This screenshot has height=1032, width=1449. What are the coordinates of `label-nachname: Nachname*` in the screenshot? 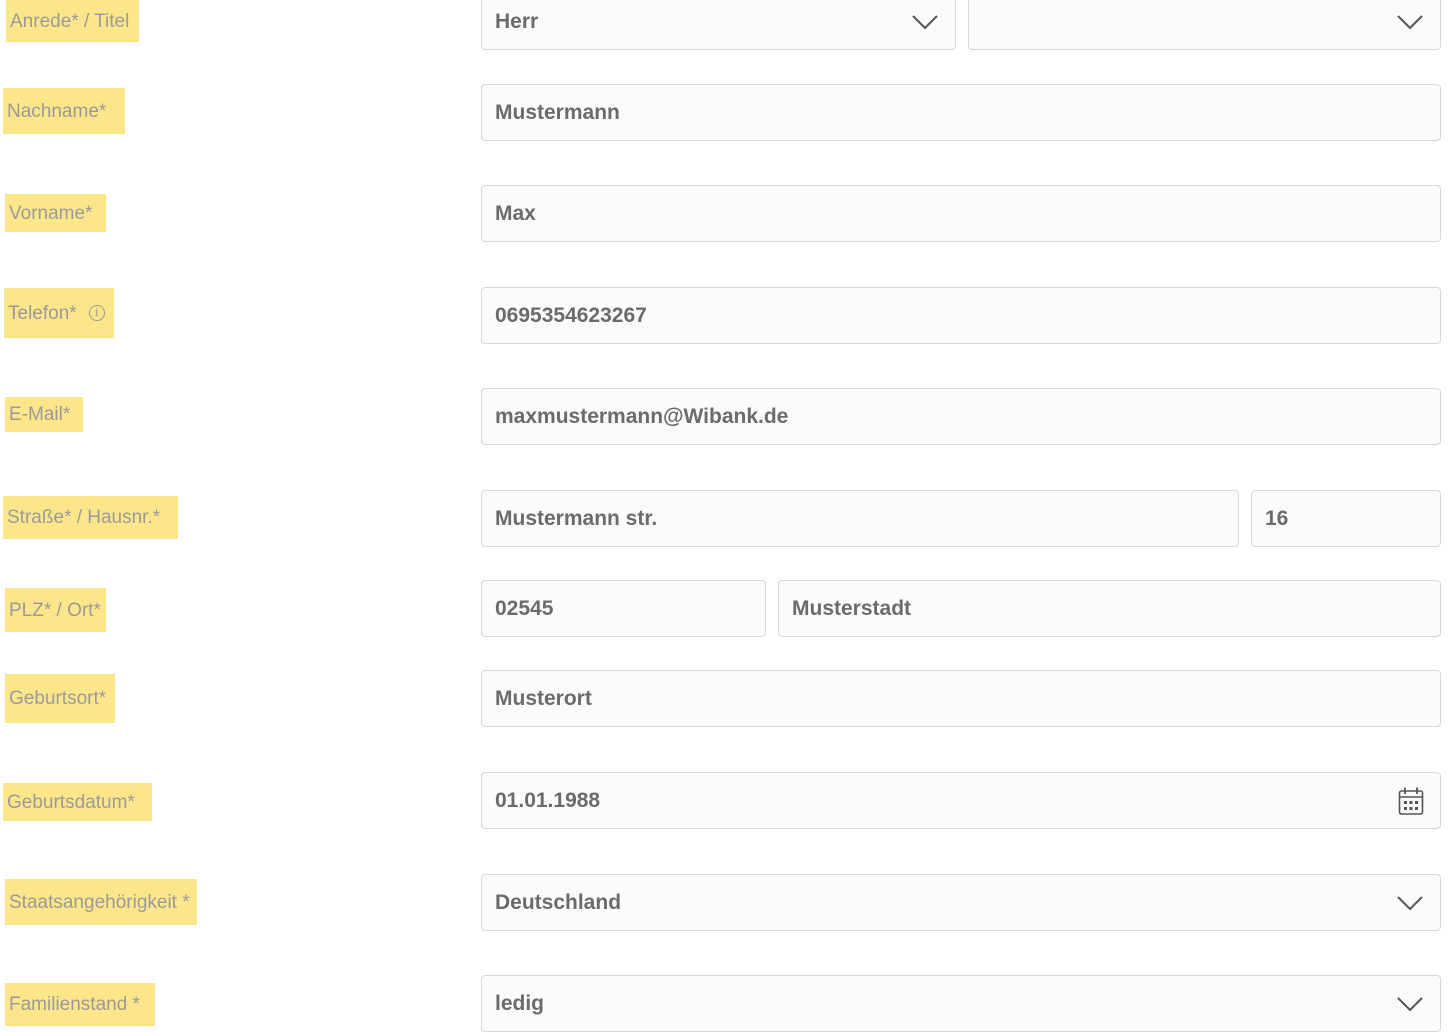 It's located at (64, 111).